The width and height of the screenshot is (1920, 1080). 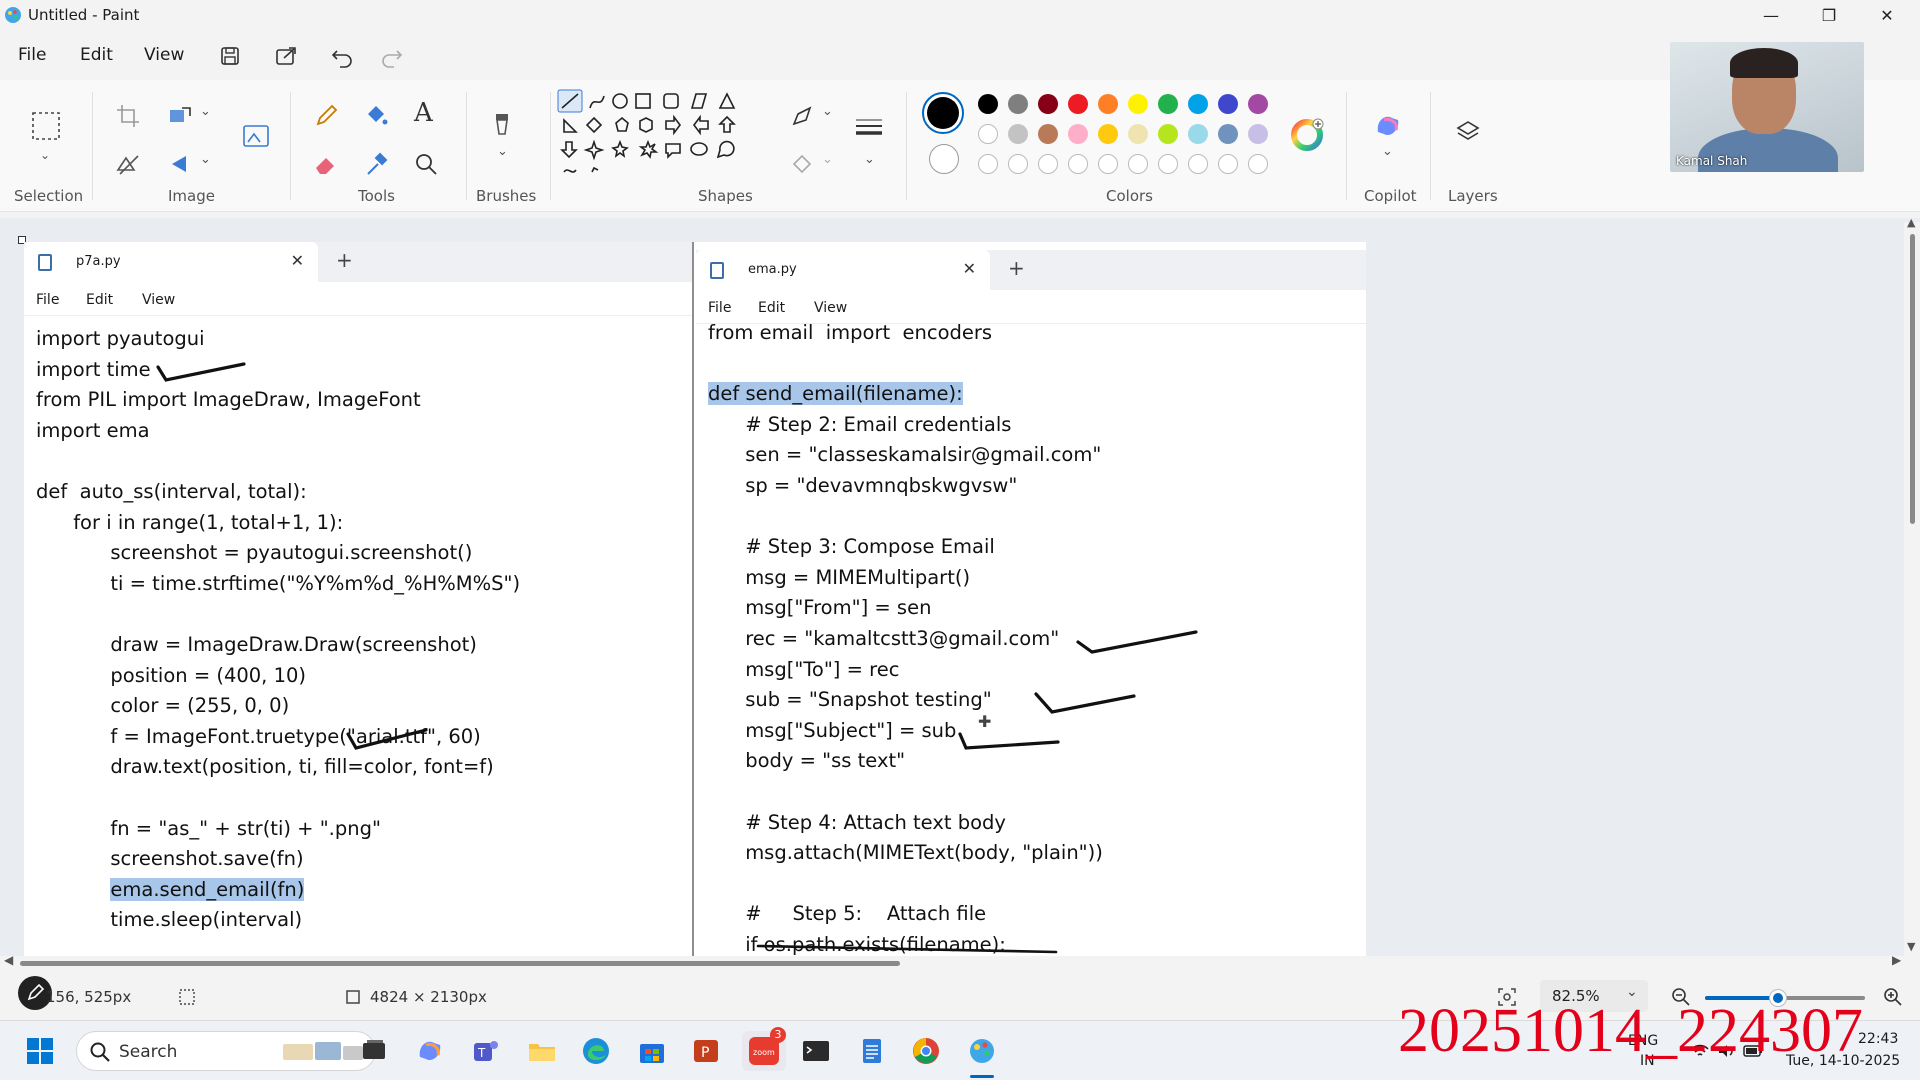 What do you see at coordinates (596, 1051) in the screenshot?
I see `edge-icon` at bounding box center [596, 1051].